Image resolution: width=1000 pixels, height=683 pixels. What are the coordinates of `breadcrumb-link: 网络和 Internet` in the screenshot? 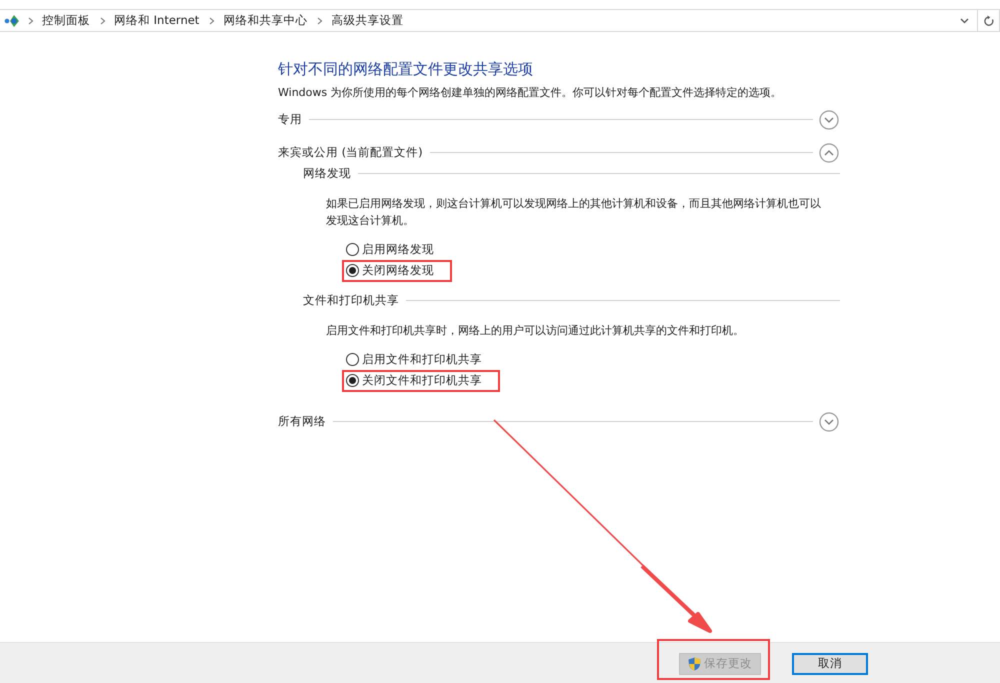 It's located at (157, 20).